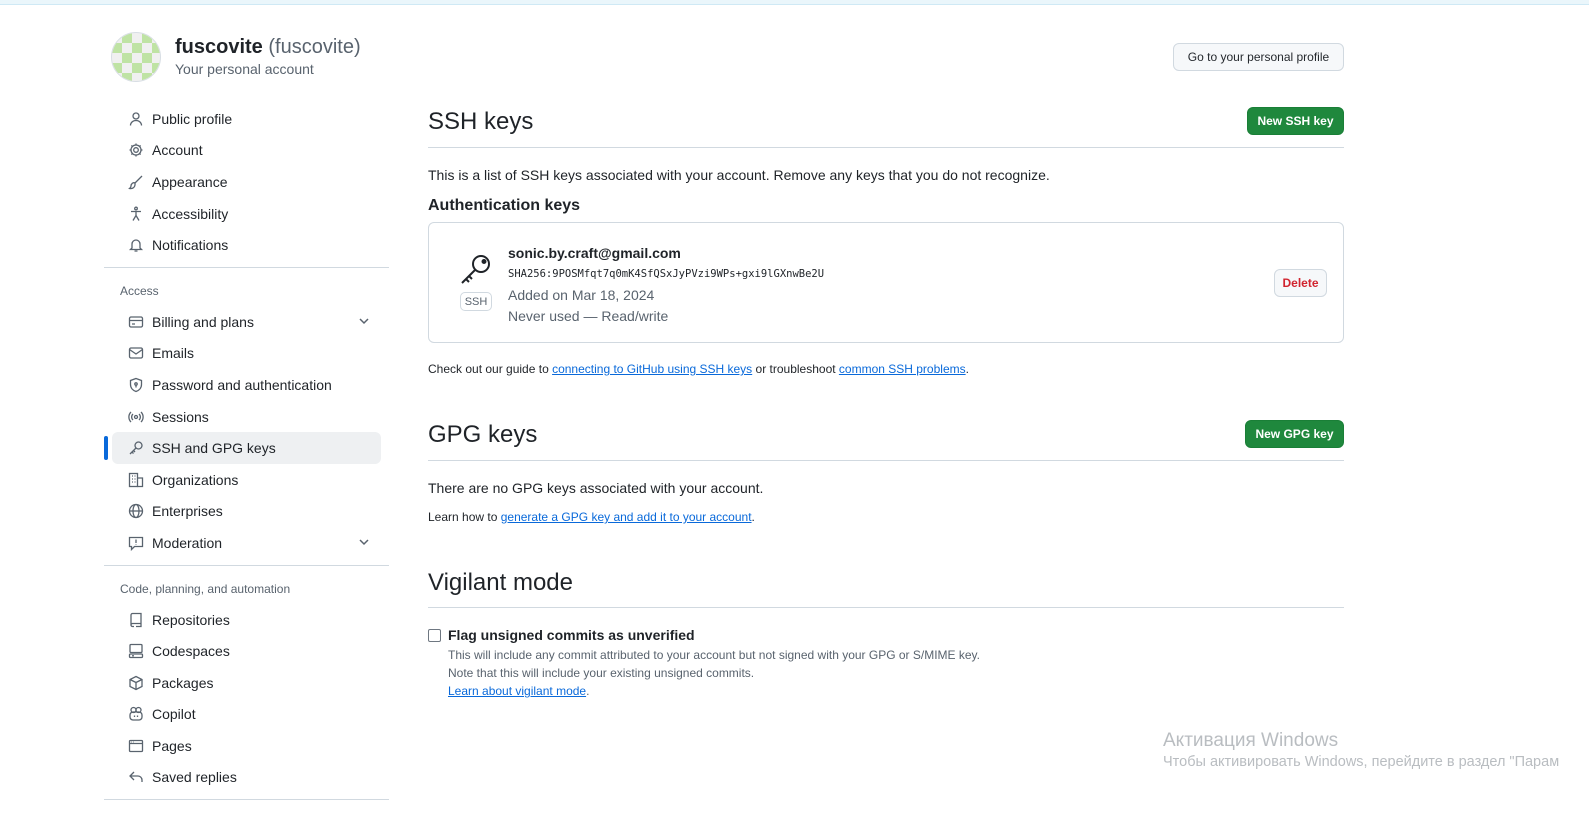  I want to click on vigilant-learn-post: ., so click(588, 691).